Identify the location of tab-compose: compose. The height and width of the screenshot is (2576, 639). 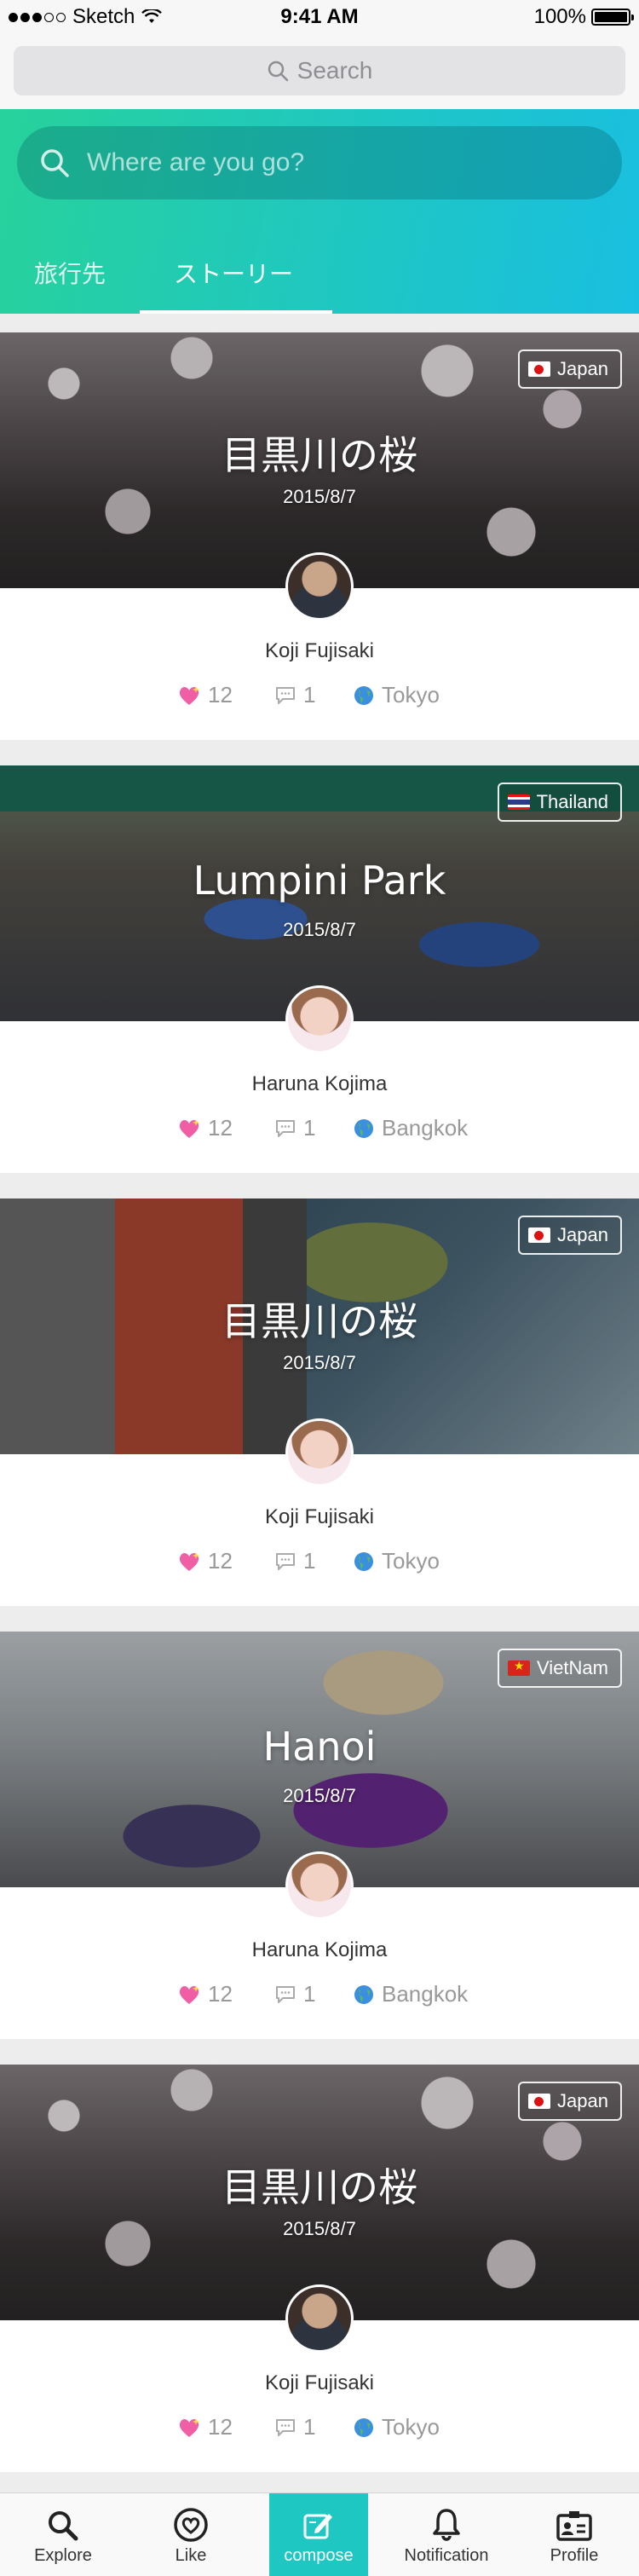
(318, 2534).